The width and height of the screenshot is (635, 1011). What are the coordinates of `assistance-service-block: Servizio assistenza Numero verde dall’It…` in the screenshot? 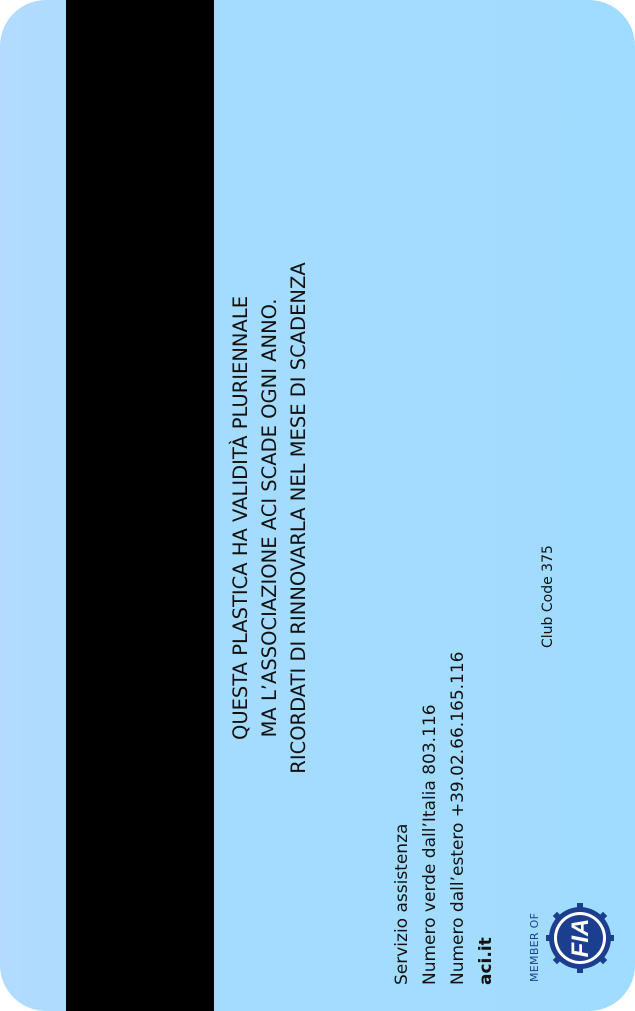 It's located at (444, 775).